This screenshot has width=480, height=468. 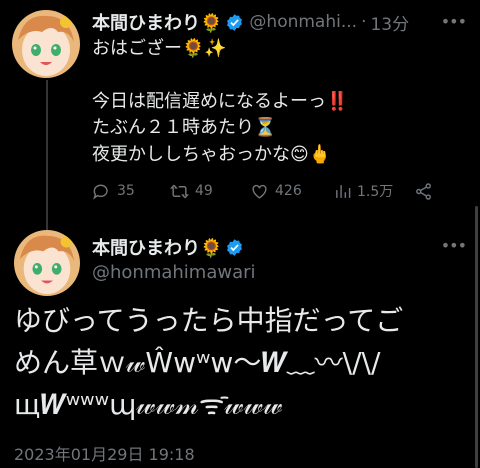 I want to click on scrollbar, so click(x=476, y=337).